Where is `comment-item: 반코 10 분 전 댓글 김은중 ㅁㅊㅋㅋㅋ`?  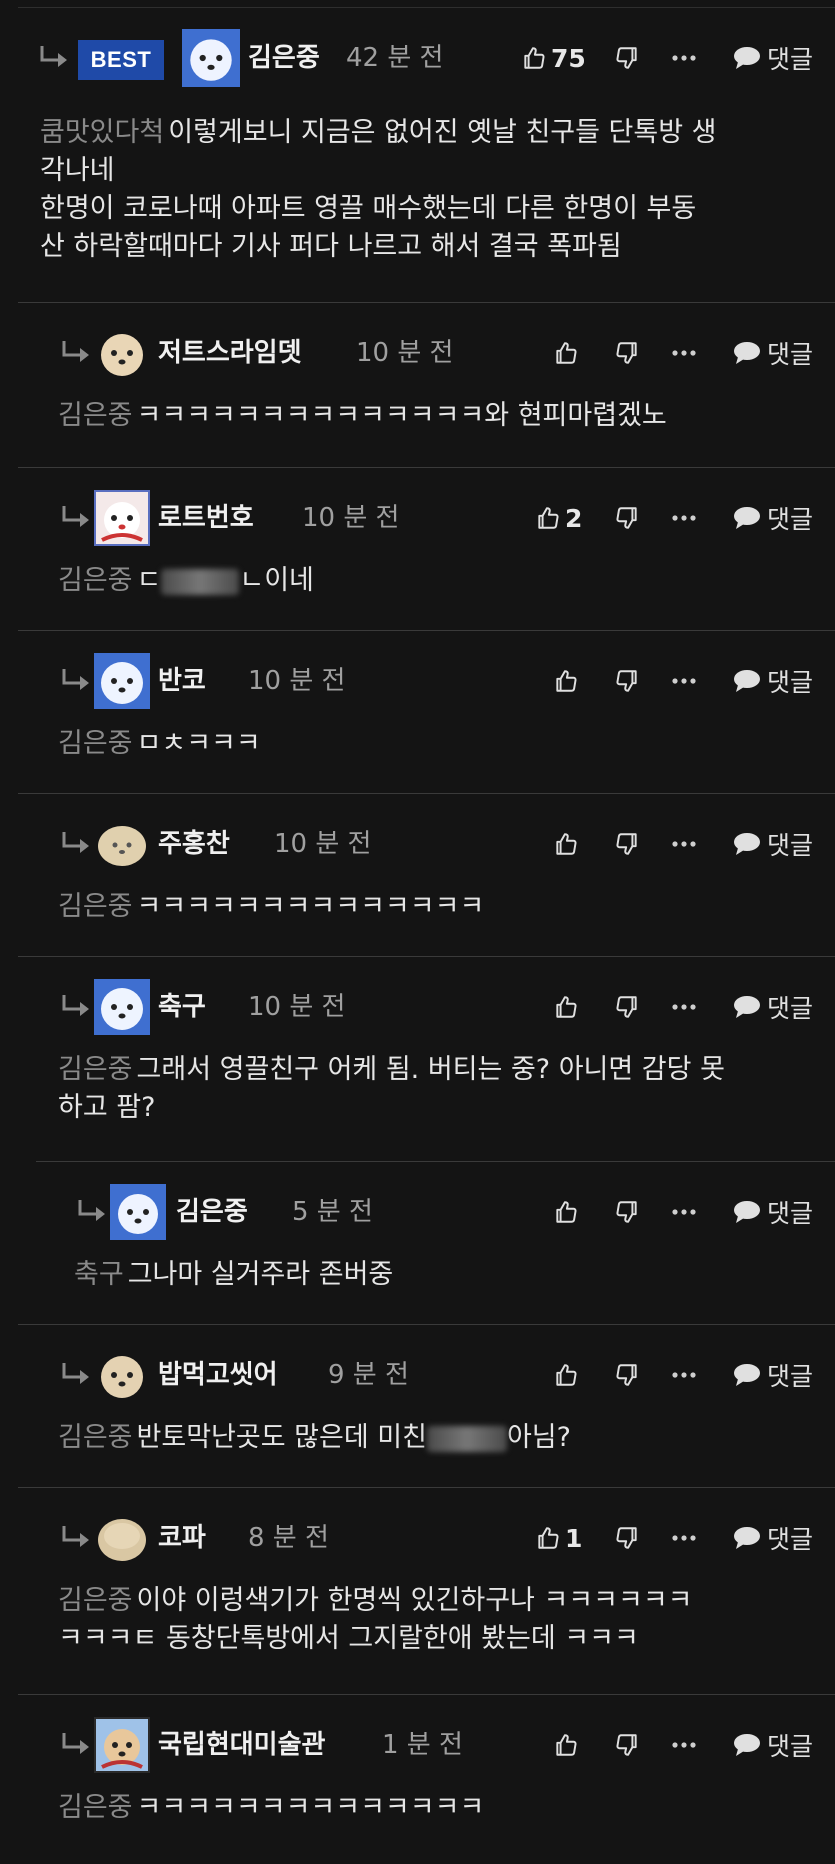
comment-item: 반코 10 분 전 댓글 김은중 ㅁㅊㅋㅋㅋ is located at coordinates (426, 711).